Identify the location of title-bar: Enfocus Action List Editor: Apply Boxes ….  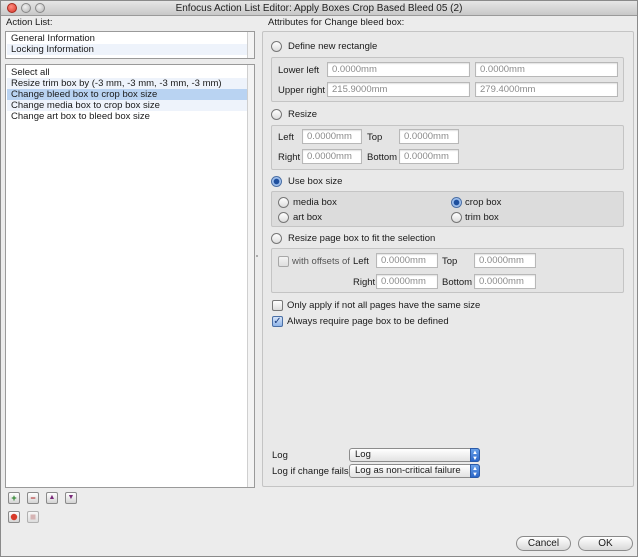
(319, 8).